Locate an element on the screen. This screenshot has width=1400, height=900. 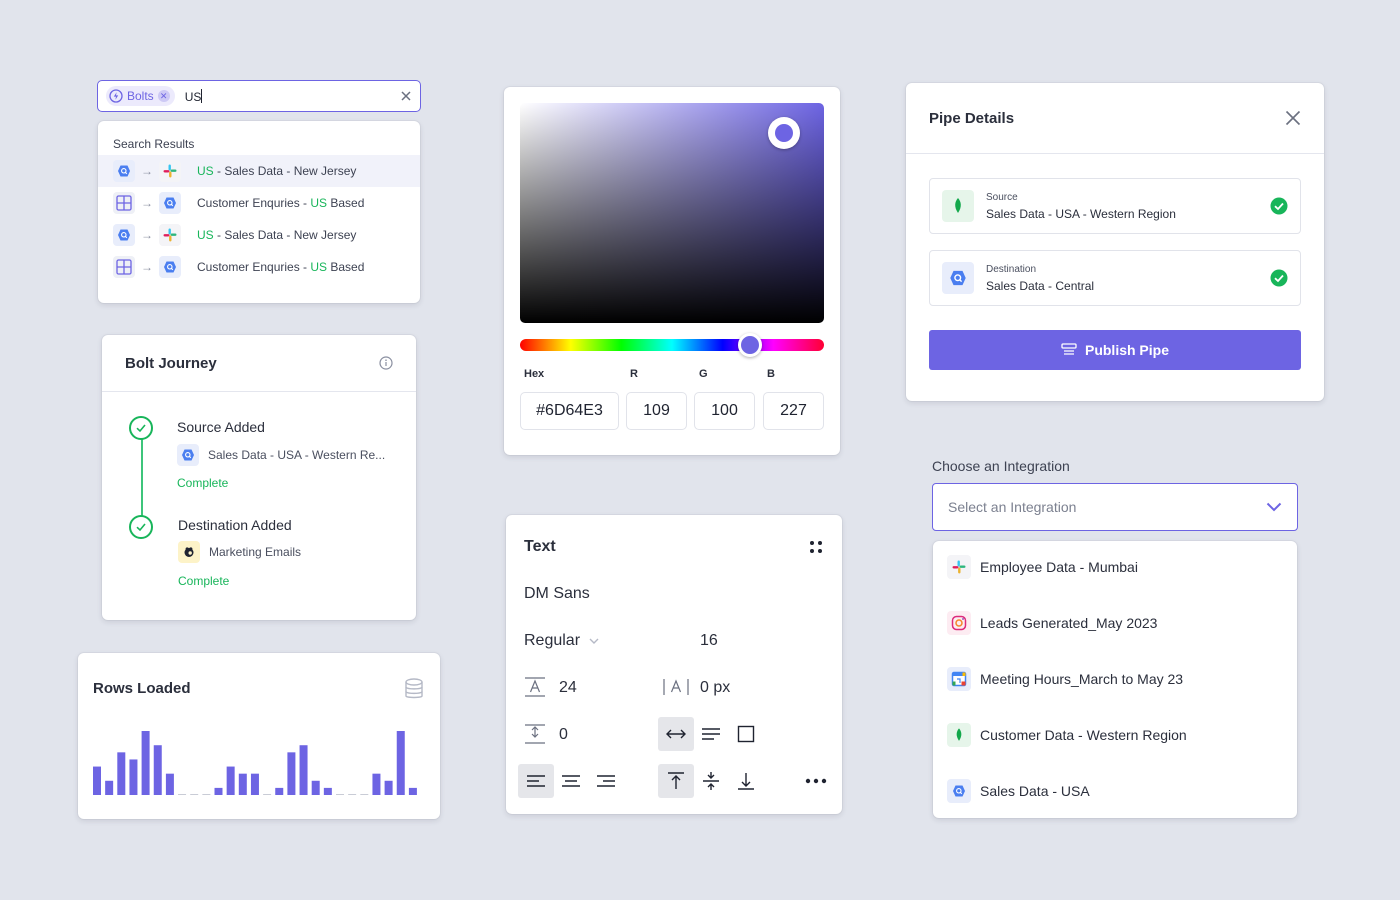
search-input: Bolts ✕ US is located at coordinates (259, 96).